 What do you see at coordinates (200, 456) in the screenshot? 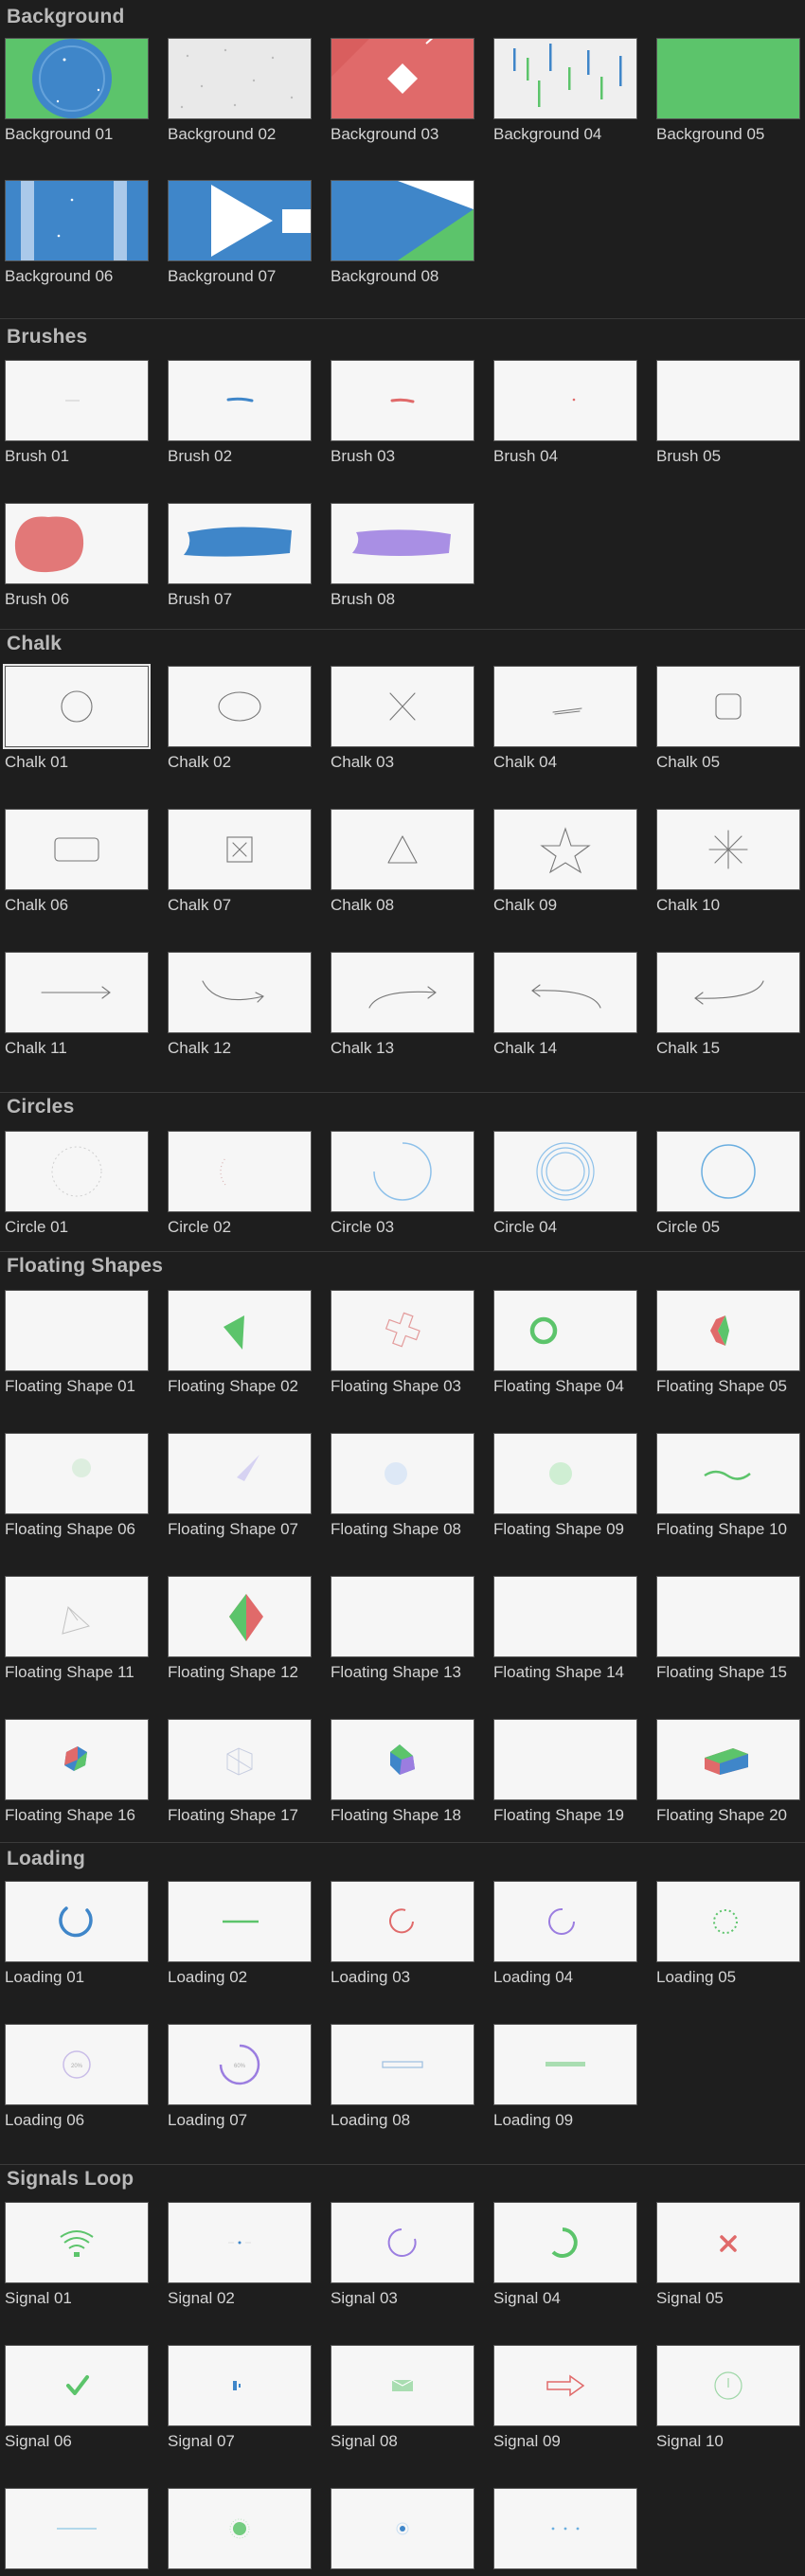
I see `thumbnail-label: Brush 02` at bounding box center [200, 456].